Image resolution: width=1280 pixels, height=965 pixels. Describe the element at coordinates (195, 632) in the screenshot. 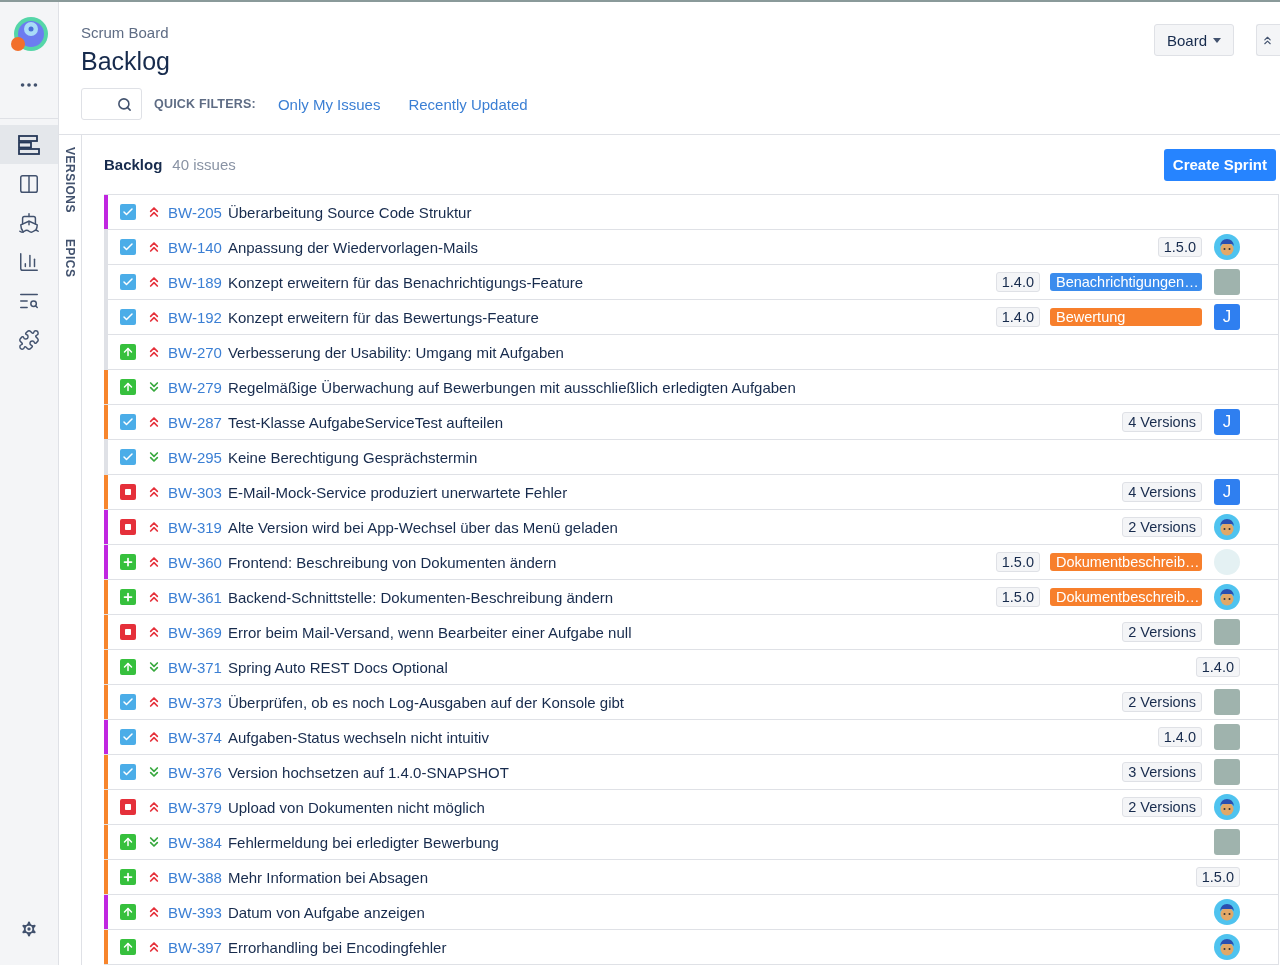

I see `issue-key: BW-369` at that location.